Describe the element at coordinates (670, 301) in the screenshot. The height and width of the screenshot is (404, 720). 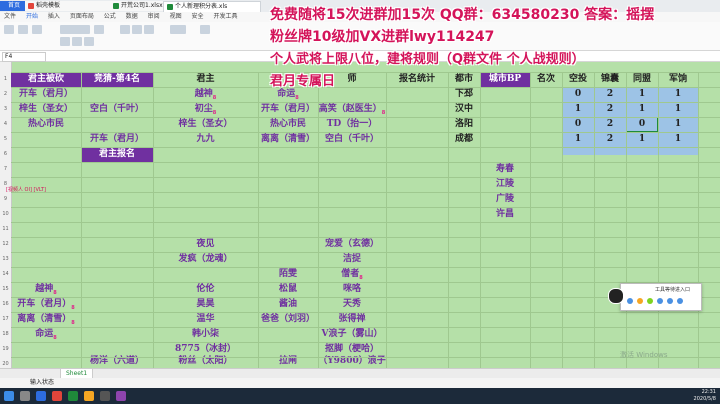
I see `screen-icon` at that location.